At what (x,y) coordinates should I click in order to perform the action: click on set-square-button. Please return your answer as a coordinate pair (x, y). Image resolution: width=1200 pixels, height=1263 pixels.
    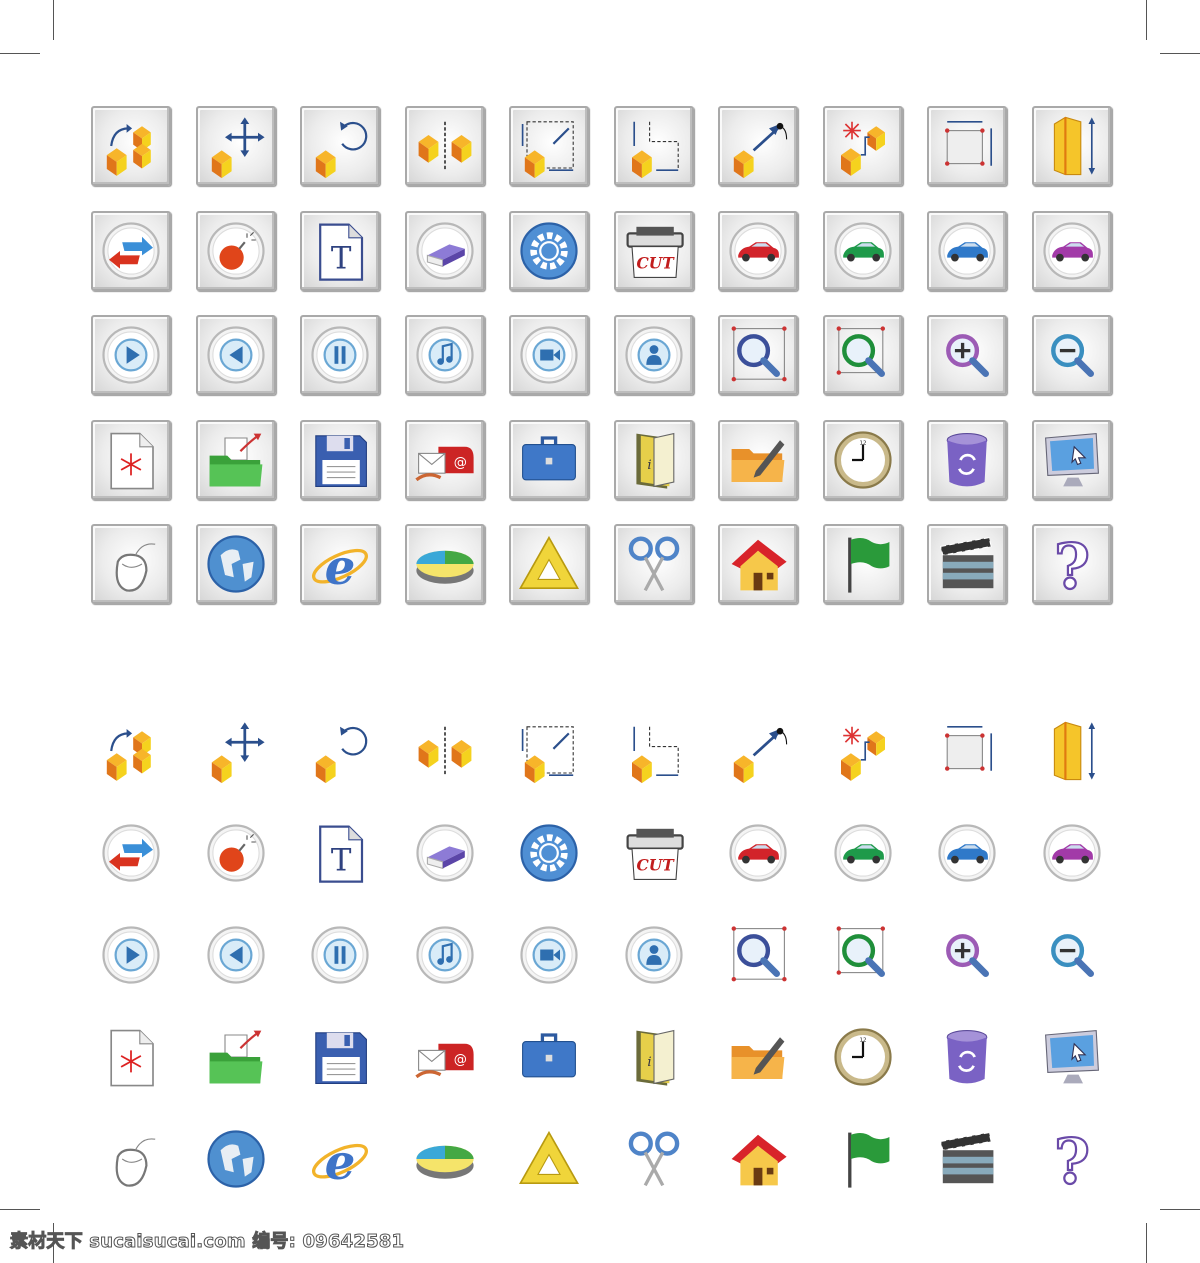
    Looking at the image, I should click on (549, 564).